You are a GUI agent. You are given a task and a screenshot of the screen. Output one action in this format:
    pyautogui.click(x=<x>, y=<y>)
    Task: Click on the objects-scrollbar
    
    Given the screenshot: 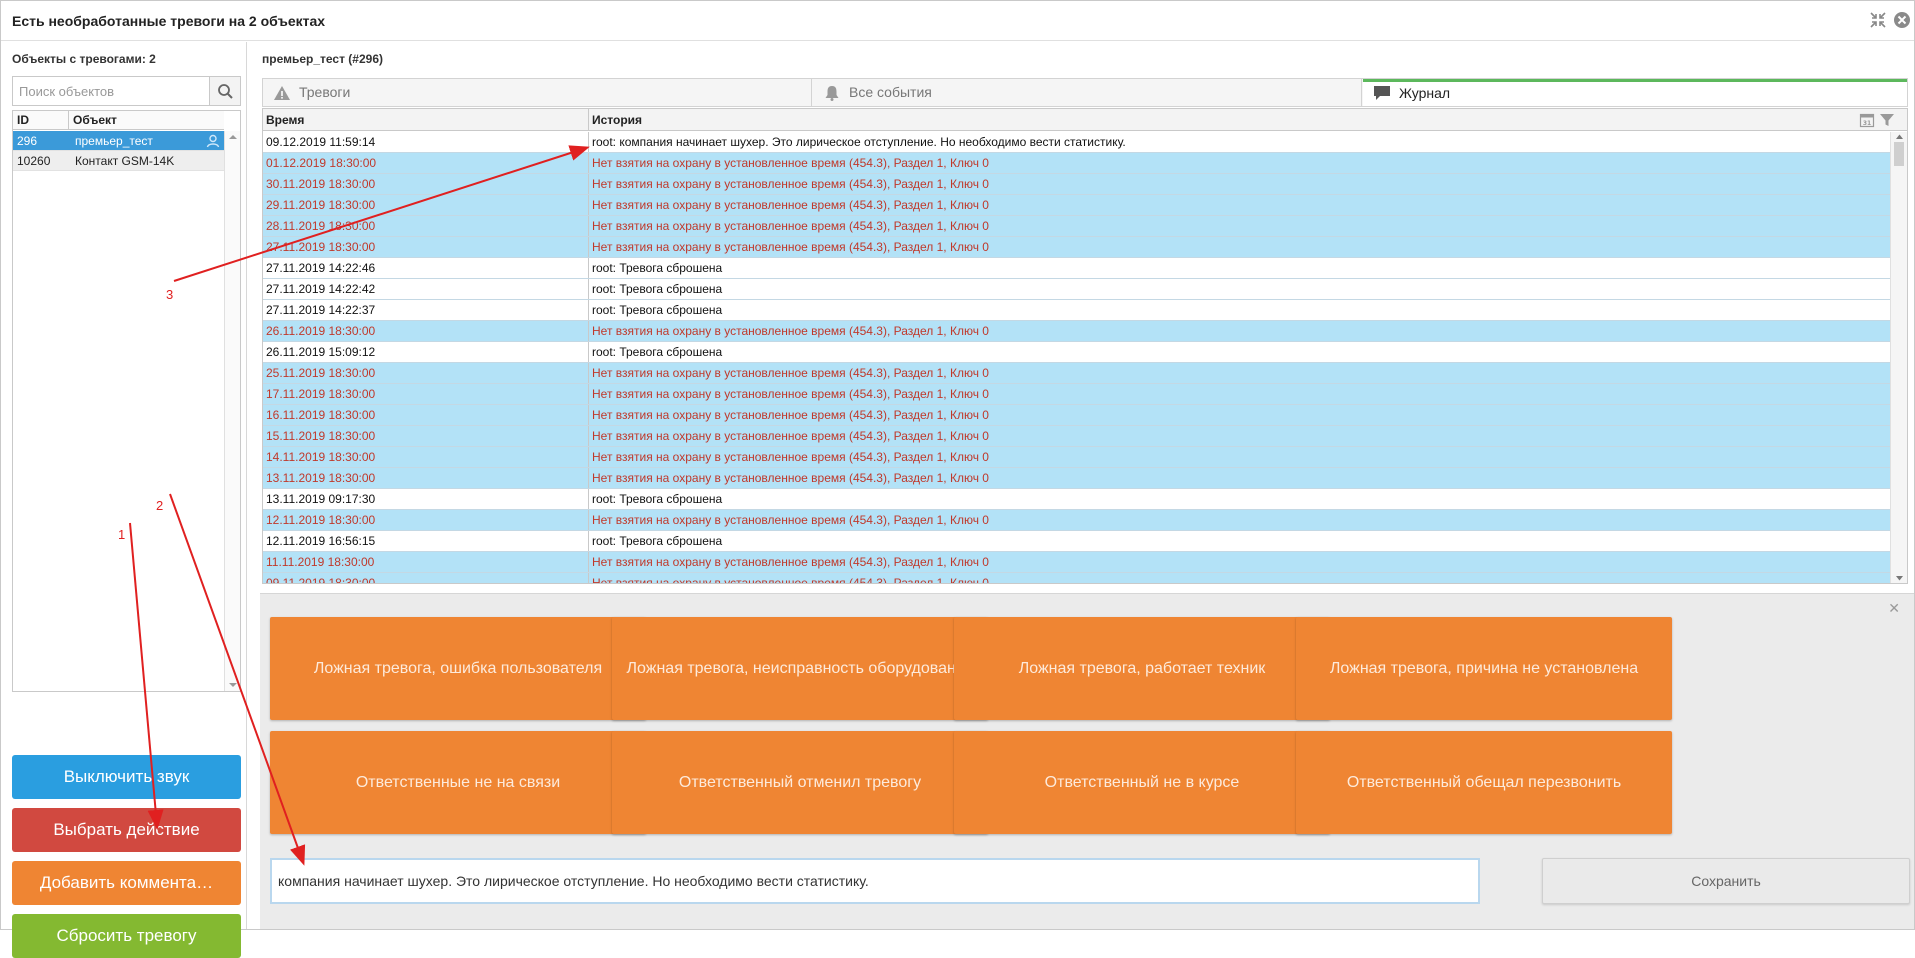 What is the action you would take?
    pyautogui.click(x=232, y=411)
    